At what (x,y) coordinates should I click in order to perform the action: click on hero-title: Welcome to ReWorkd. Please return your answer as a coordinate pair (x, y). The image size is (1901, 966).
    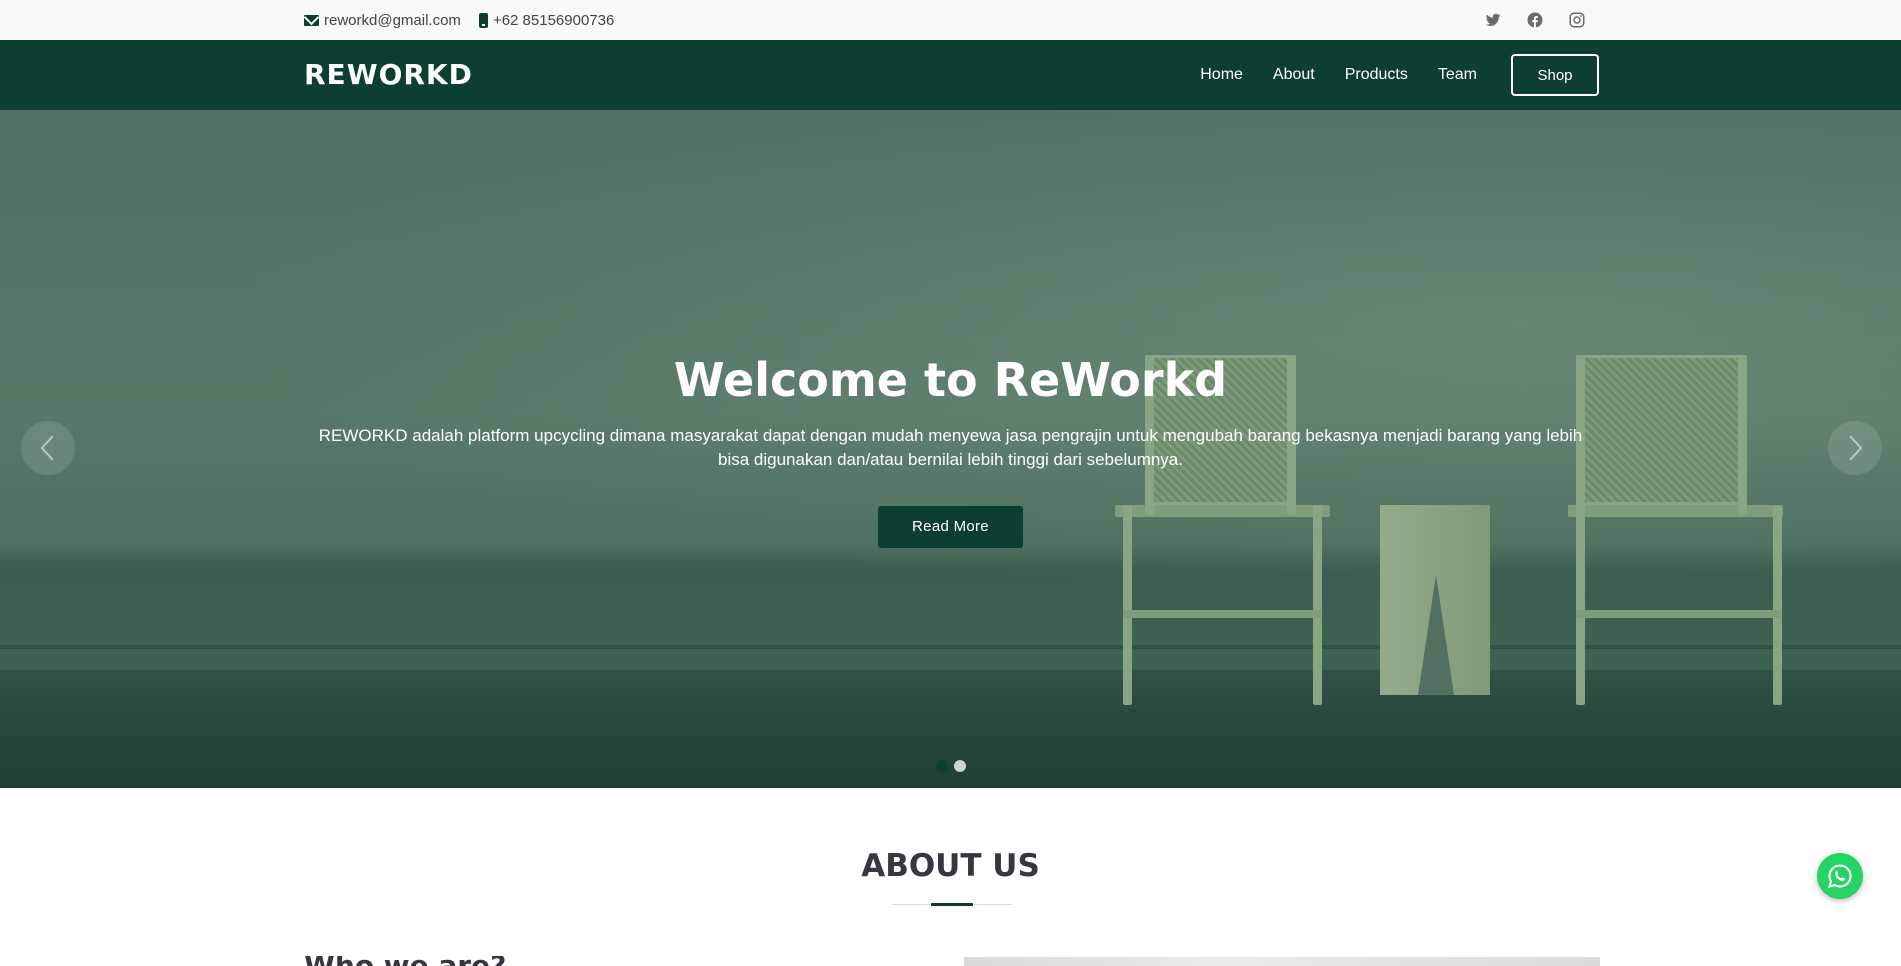
    Looking at the image, I should click on (950, 380).